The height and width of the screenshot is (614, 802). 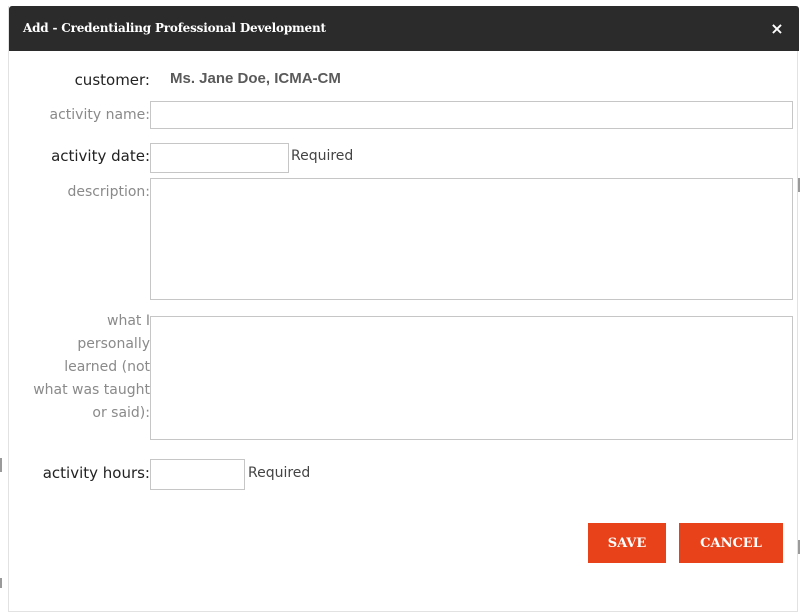 I want to click on activity-hours-label: activity hours:, so click(x=96, y=473).